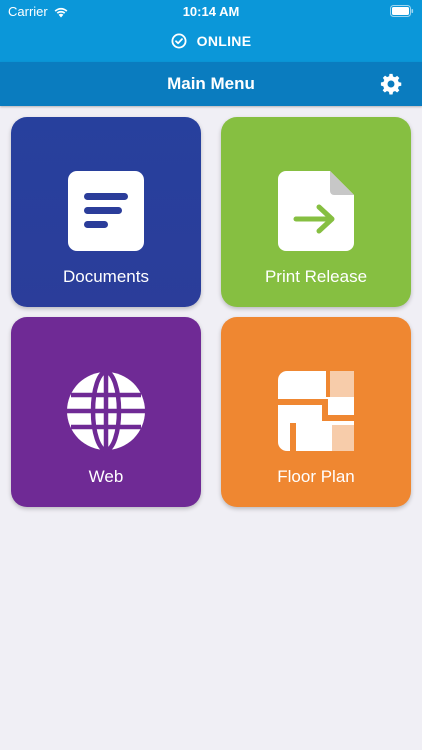  I want to click on web-tile: Web, so click(106, 412).